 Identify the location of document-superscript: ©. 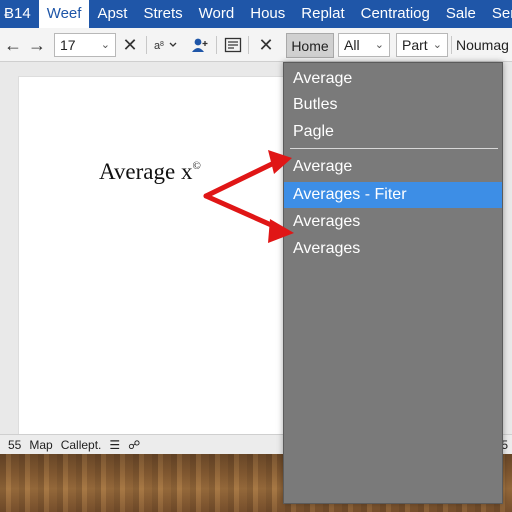
(196, 166).